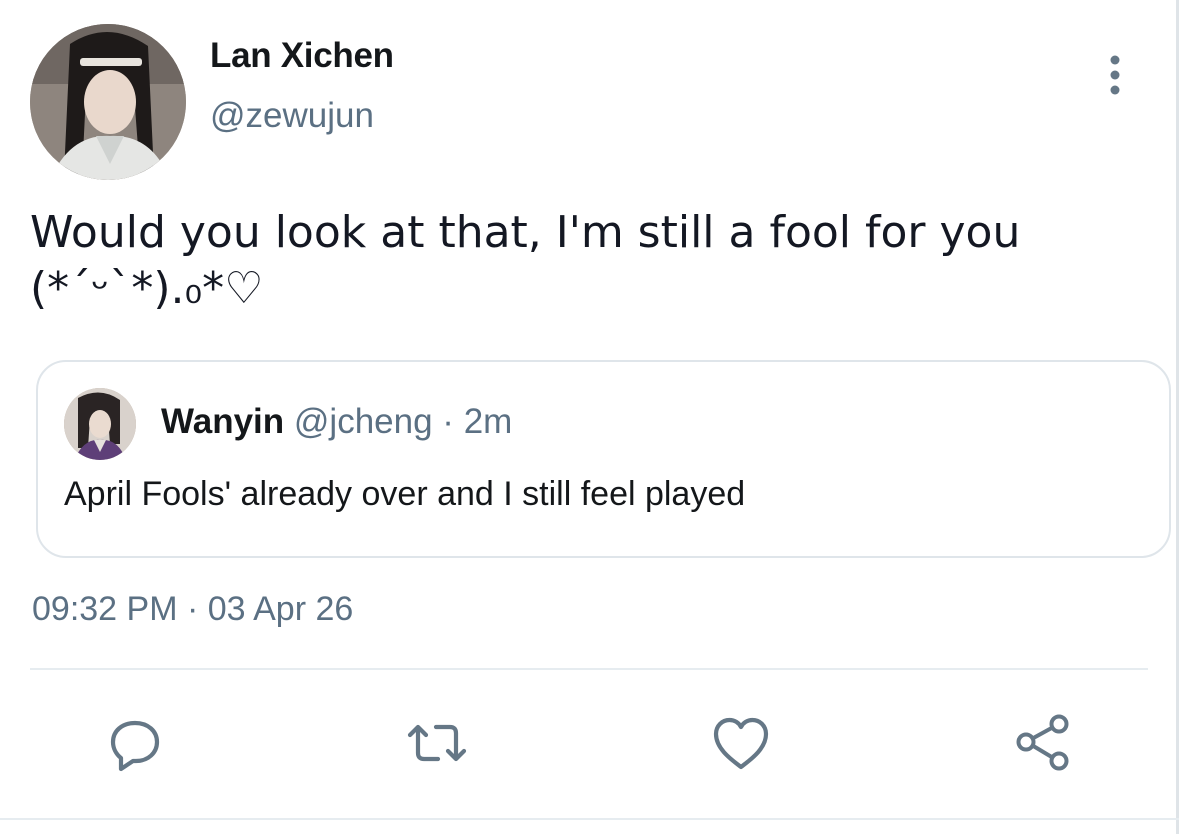  I want to click on tweet-timestamp: 09:32 PM · 03 Apr 26, so click(192, 609).